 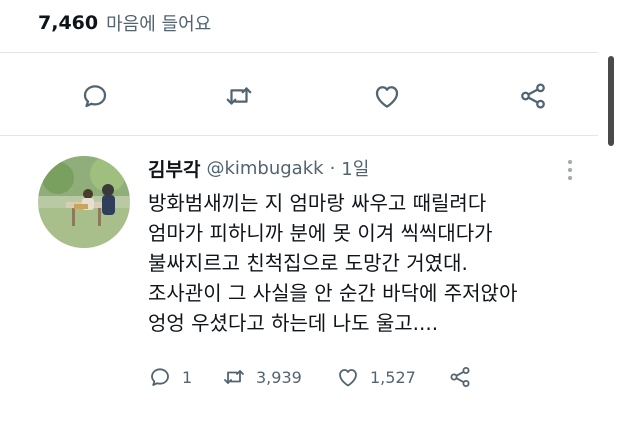 What do you see at coordinates (317, 203) in the screenshot?
I see `tweet-text-line: 방화범새끼는 지 엄마랑 싸우고 때릴려다` at bounding box center [317, 203].